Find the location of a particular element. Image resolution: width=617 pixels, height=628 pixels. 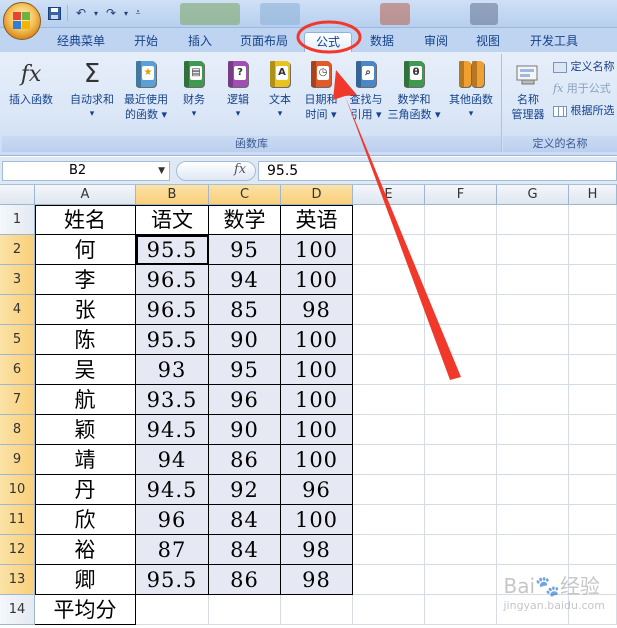

select-all-corner is located at coordinates (17, 195).